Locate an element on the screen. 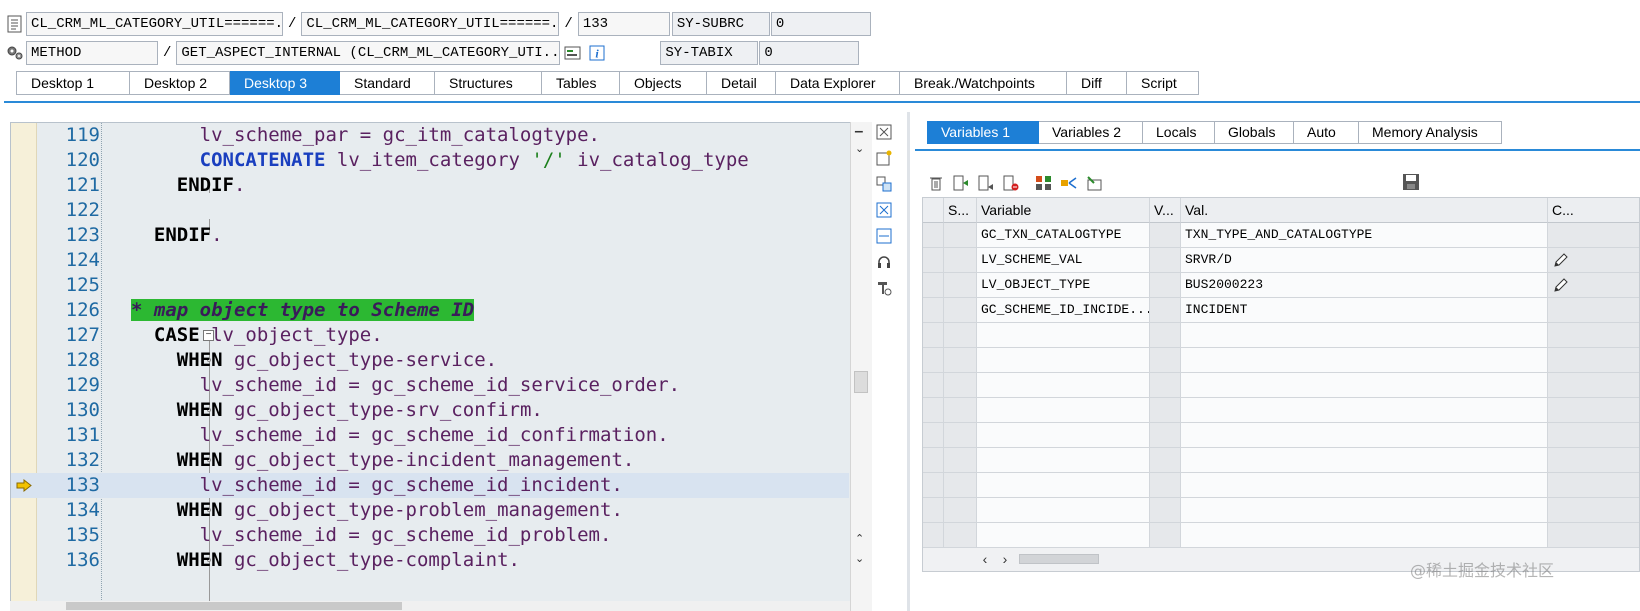 Image resolution: width=1640 pixels, height=611 pixels. scroll-left-icon: ‹ is located at coordinates (985, 559).